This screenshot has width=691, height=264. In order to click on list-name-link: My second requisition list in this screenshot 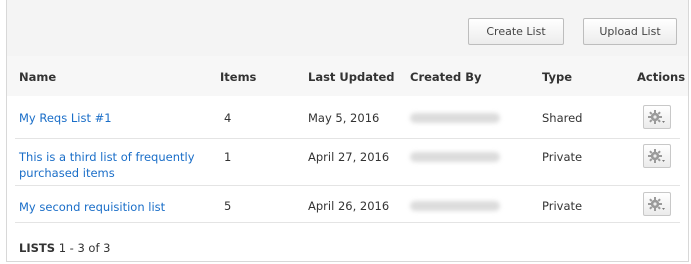, I will do `click(92, 207)`.